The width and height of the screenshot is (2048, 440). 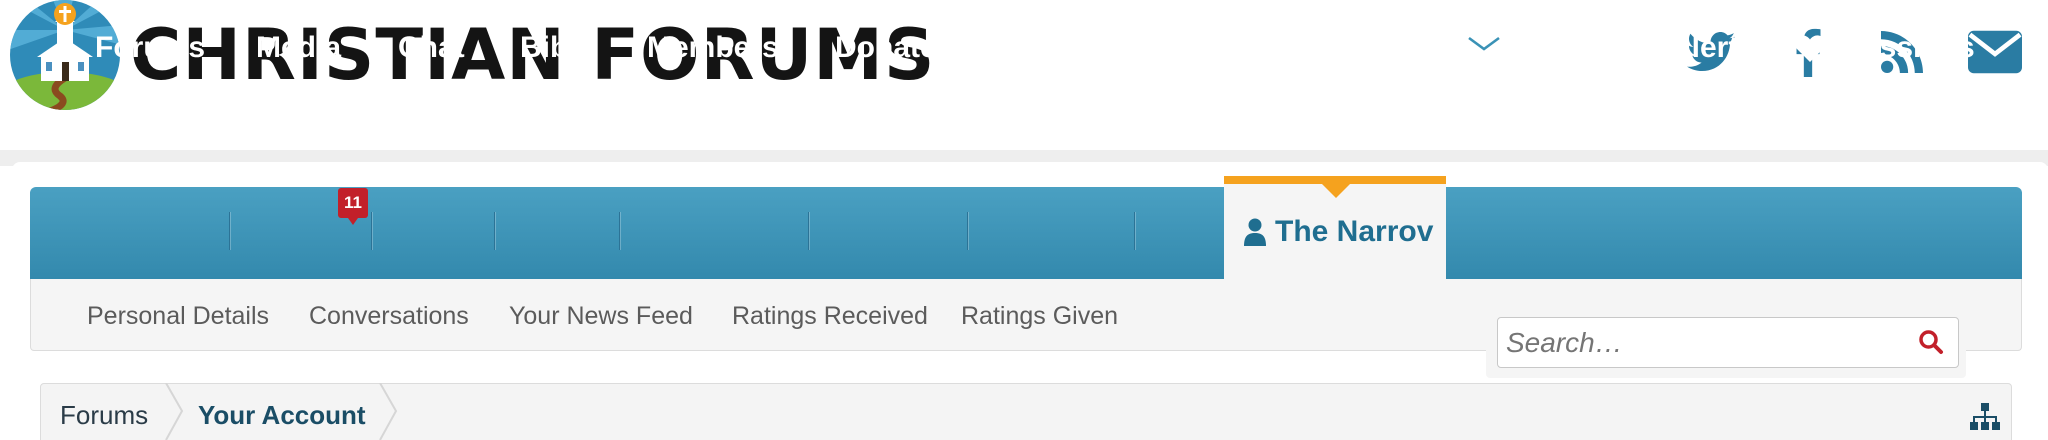 I want to click on active-tab-indicator, so click(x=1336, y=191).